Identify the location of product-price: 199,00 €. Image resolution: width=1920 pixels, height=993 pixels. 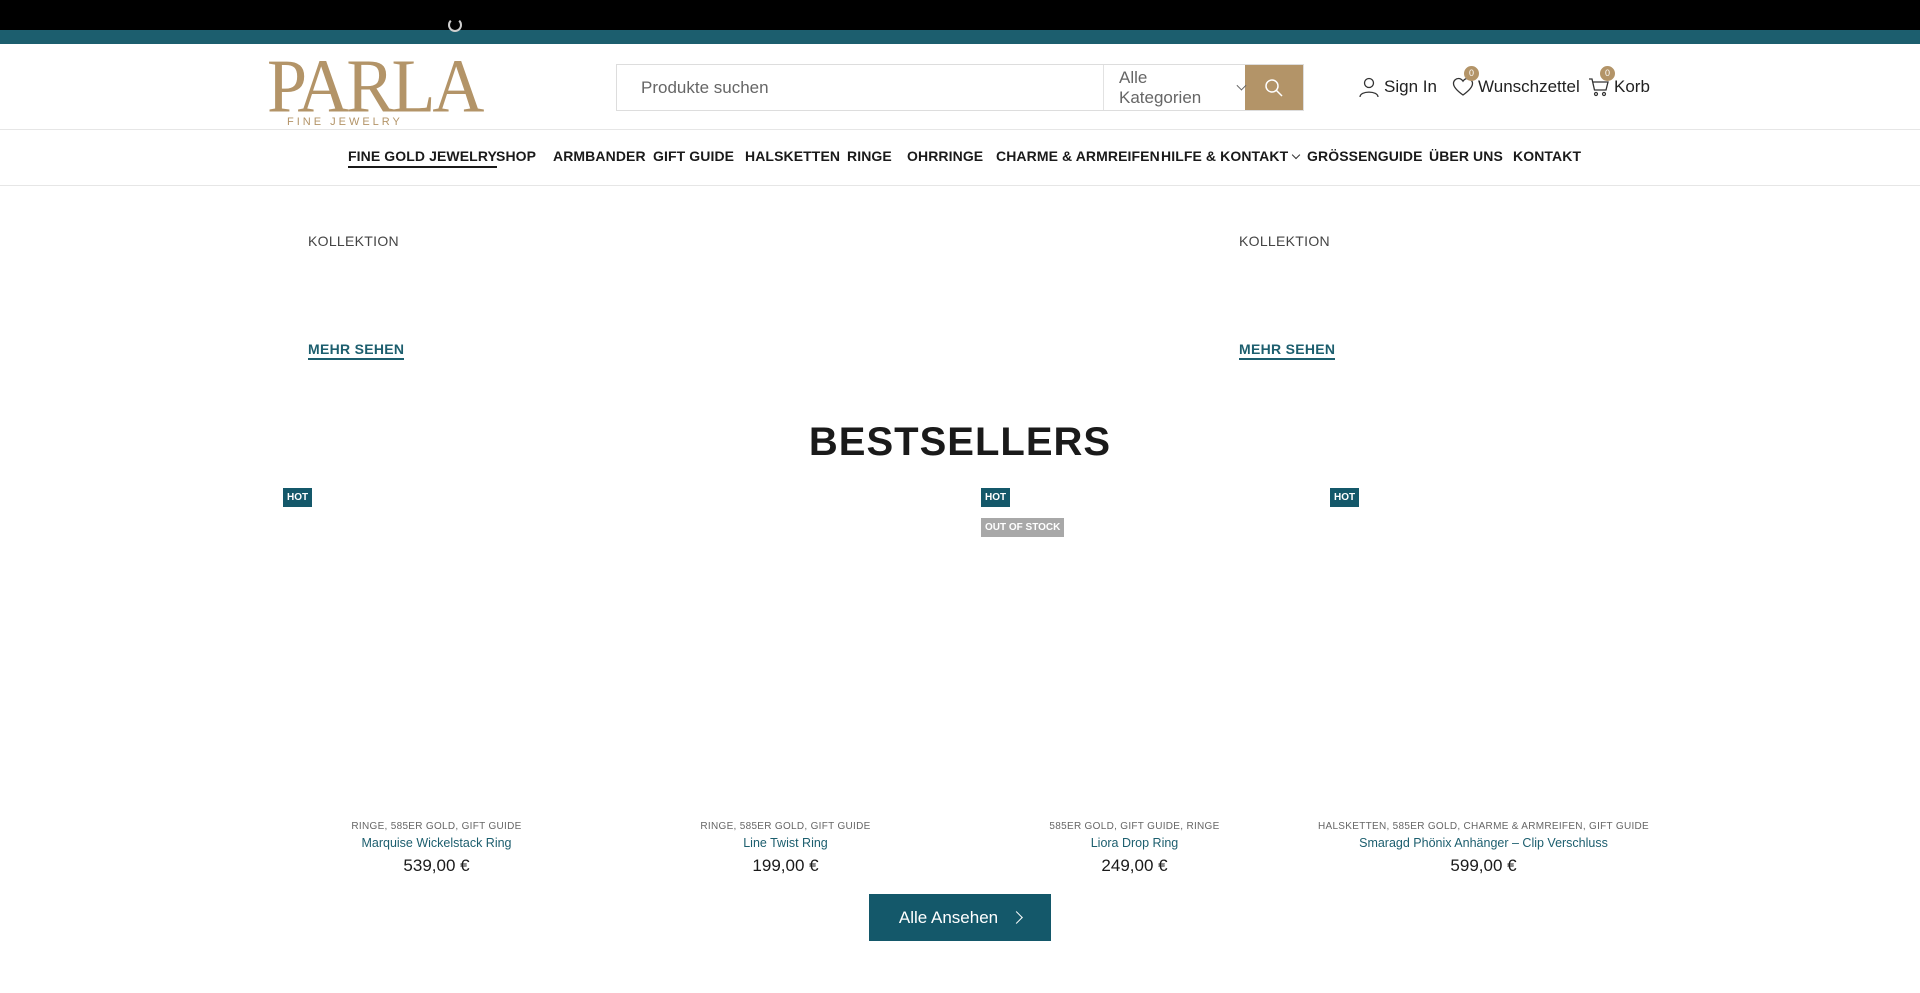
(785, 865).